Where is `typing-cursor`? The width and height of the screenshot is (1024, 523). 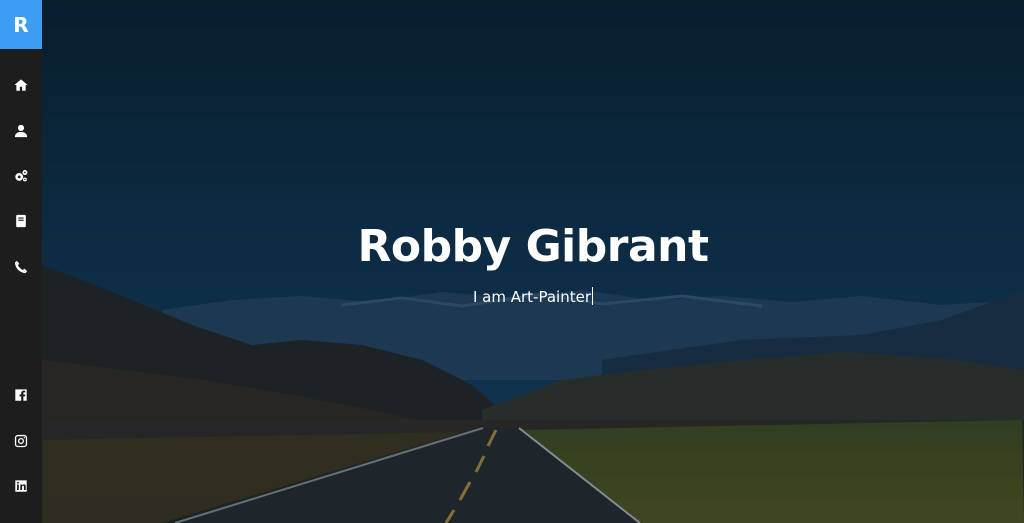 typing-cursor is located at coordinates (592, 296).